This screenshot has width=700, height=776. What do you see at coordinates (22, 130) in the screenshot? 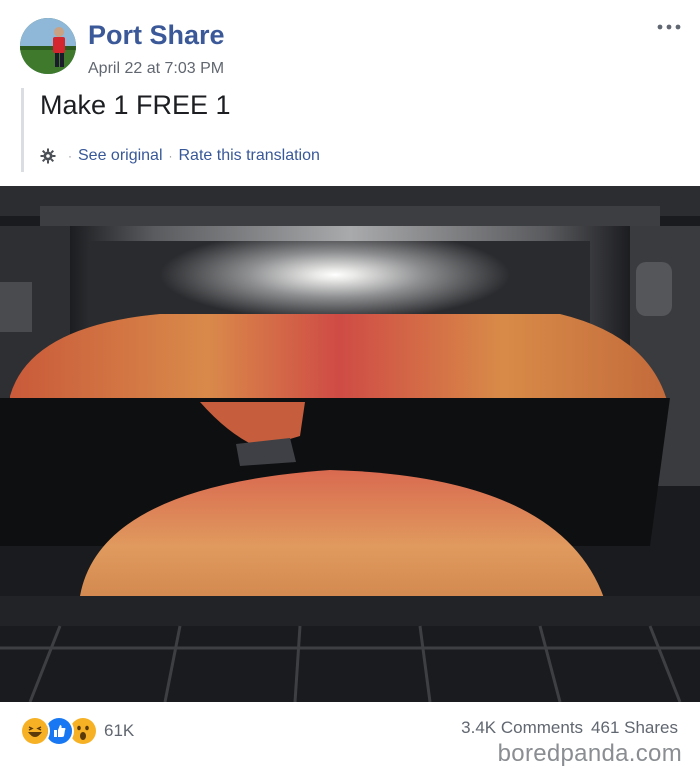
I see `translation-quote-bar` at bounding box center [22, 130].